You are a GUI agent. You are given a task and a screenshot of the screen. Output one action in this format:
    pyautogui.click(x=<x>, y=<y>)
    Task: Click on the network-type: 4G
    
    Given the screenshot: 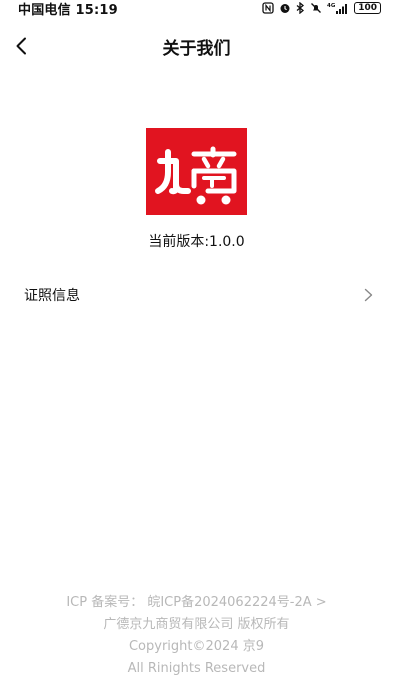 What is the action you would take?
    pyautogui.click(x=331, y=6)
    